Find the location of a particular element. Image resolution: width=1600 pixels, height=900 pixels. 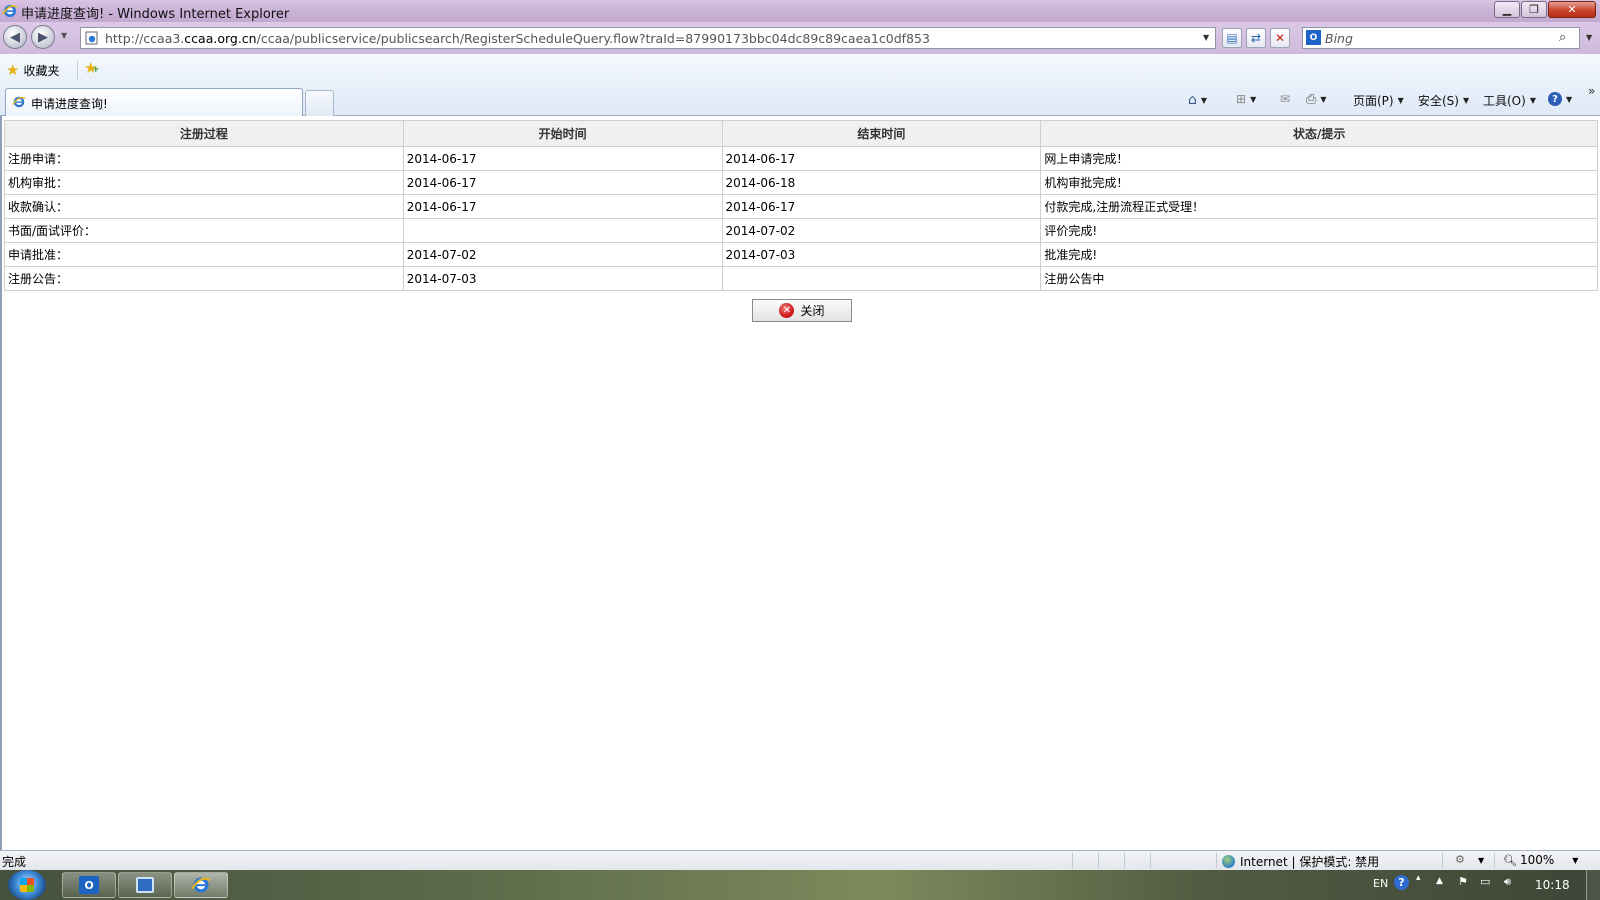

tab-active: 申请进度查询! is located at coordinates (154, 102).